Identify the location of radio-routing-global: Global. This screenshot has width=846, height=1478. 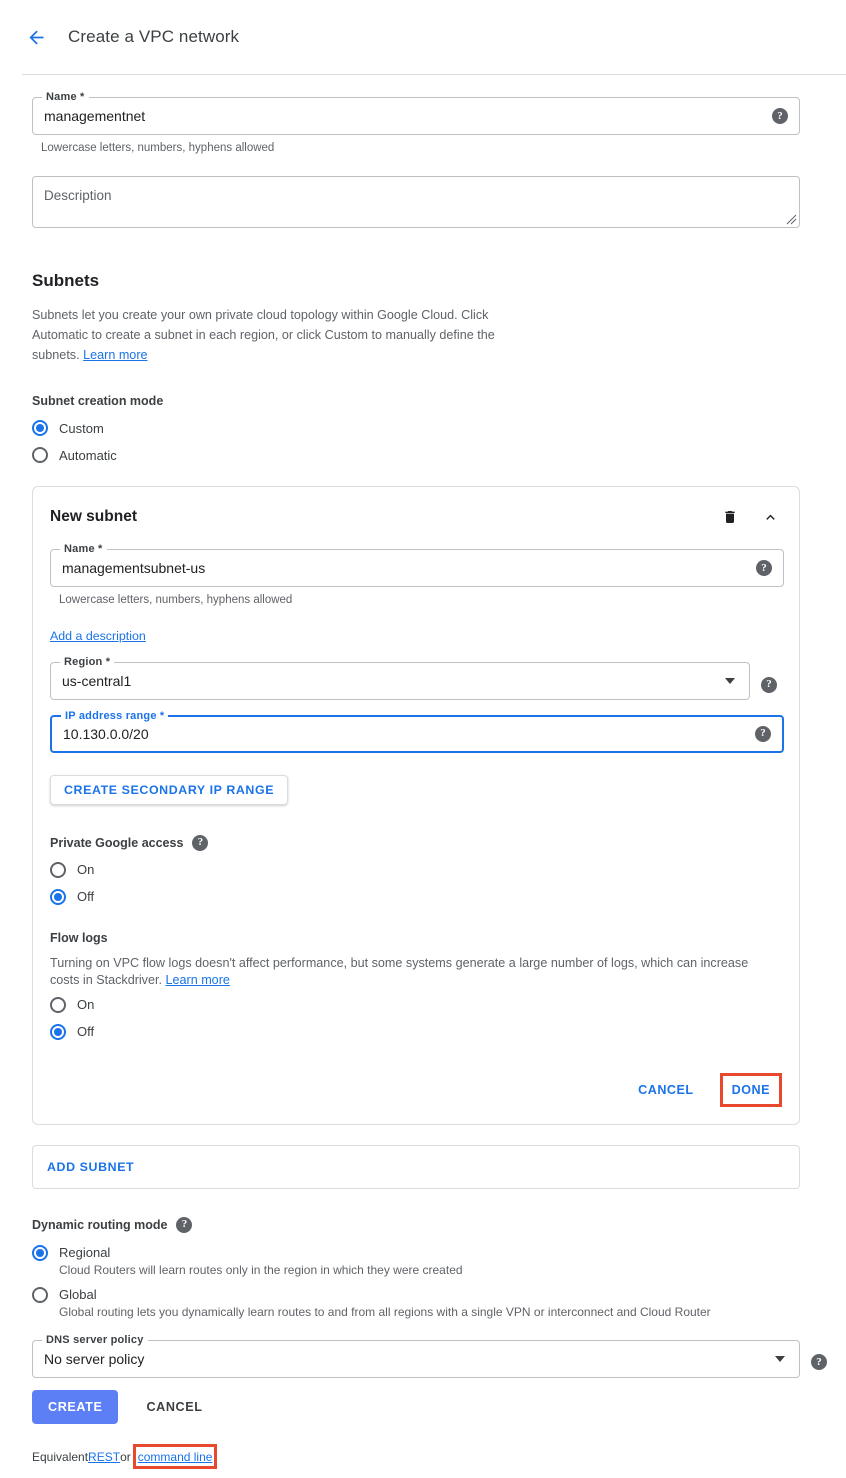
(439, 1294).